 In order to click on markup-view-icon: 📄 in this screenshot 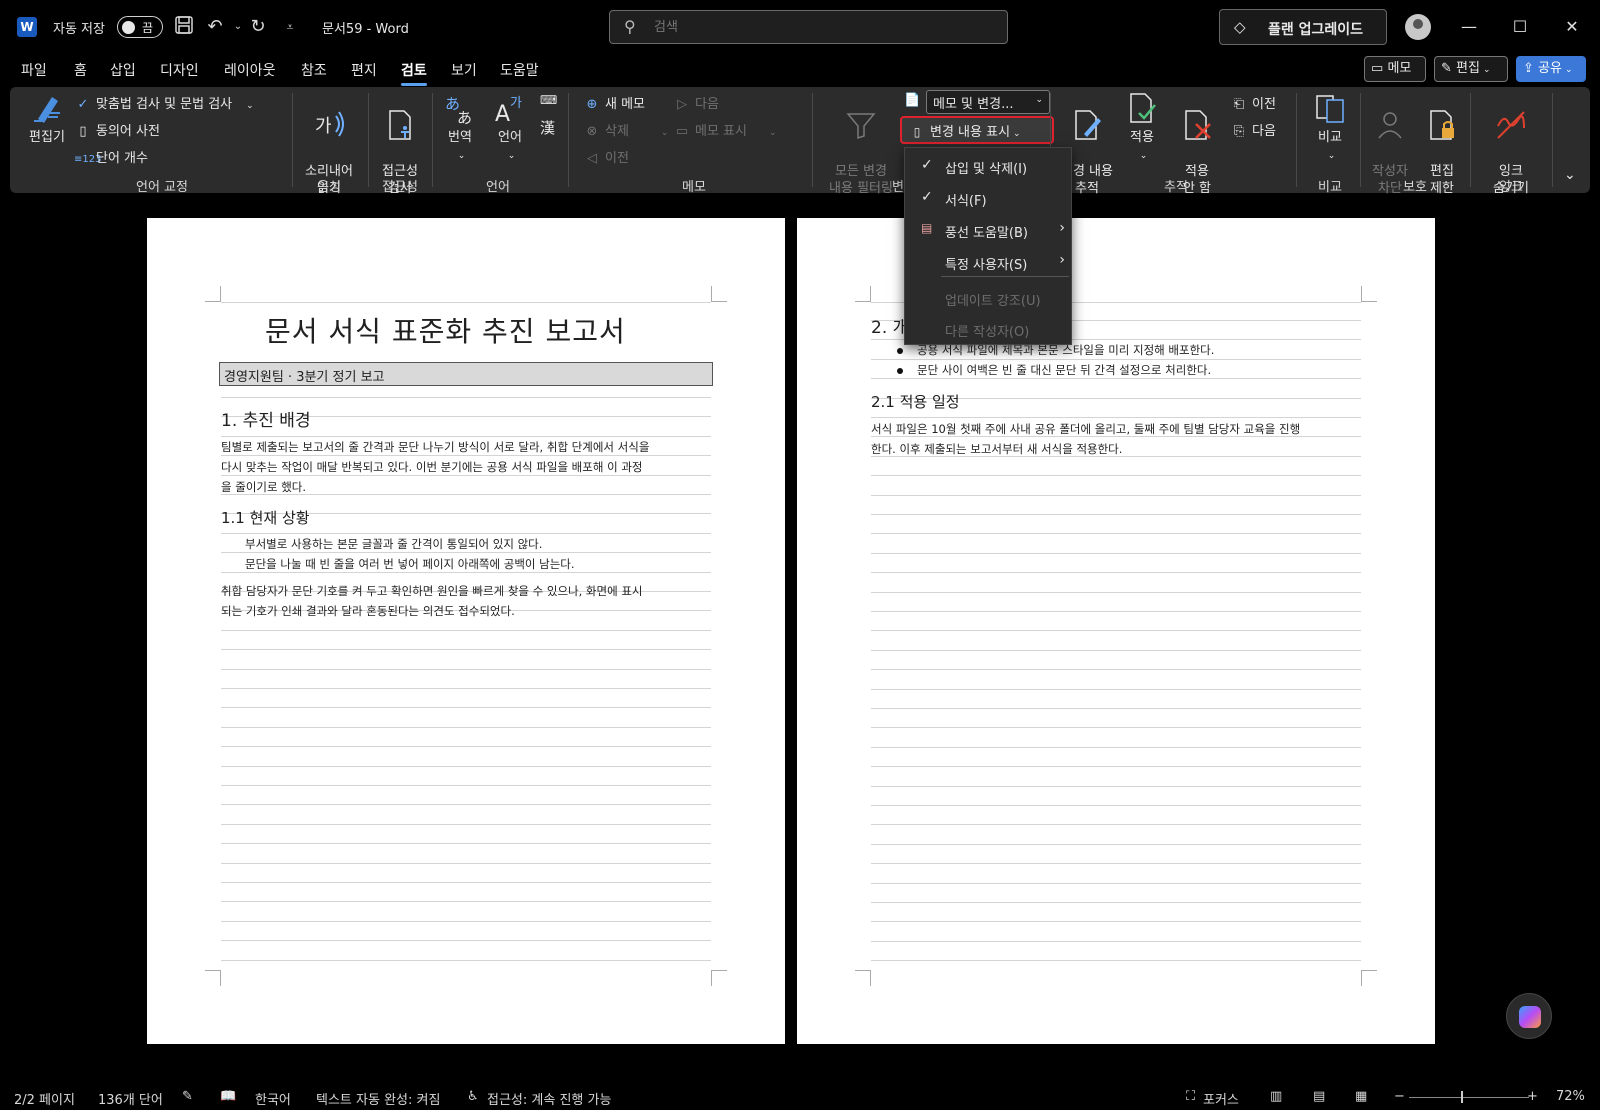, I will do `click(912, 100)`.